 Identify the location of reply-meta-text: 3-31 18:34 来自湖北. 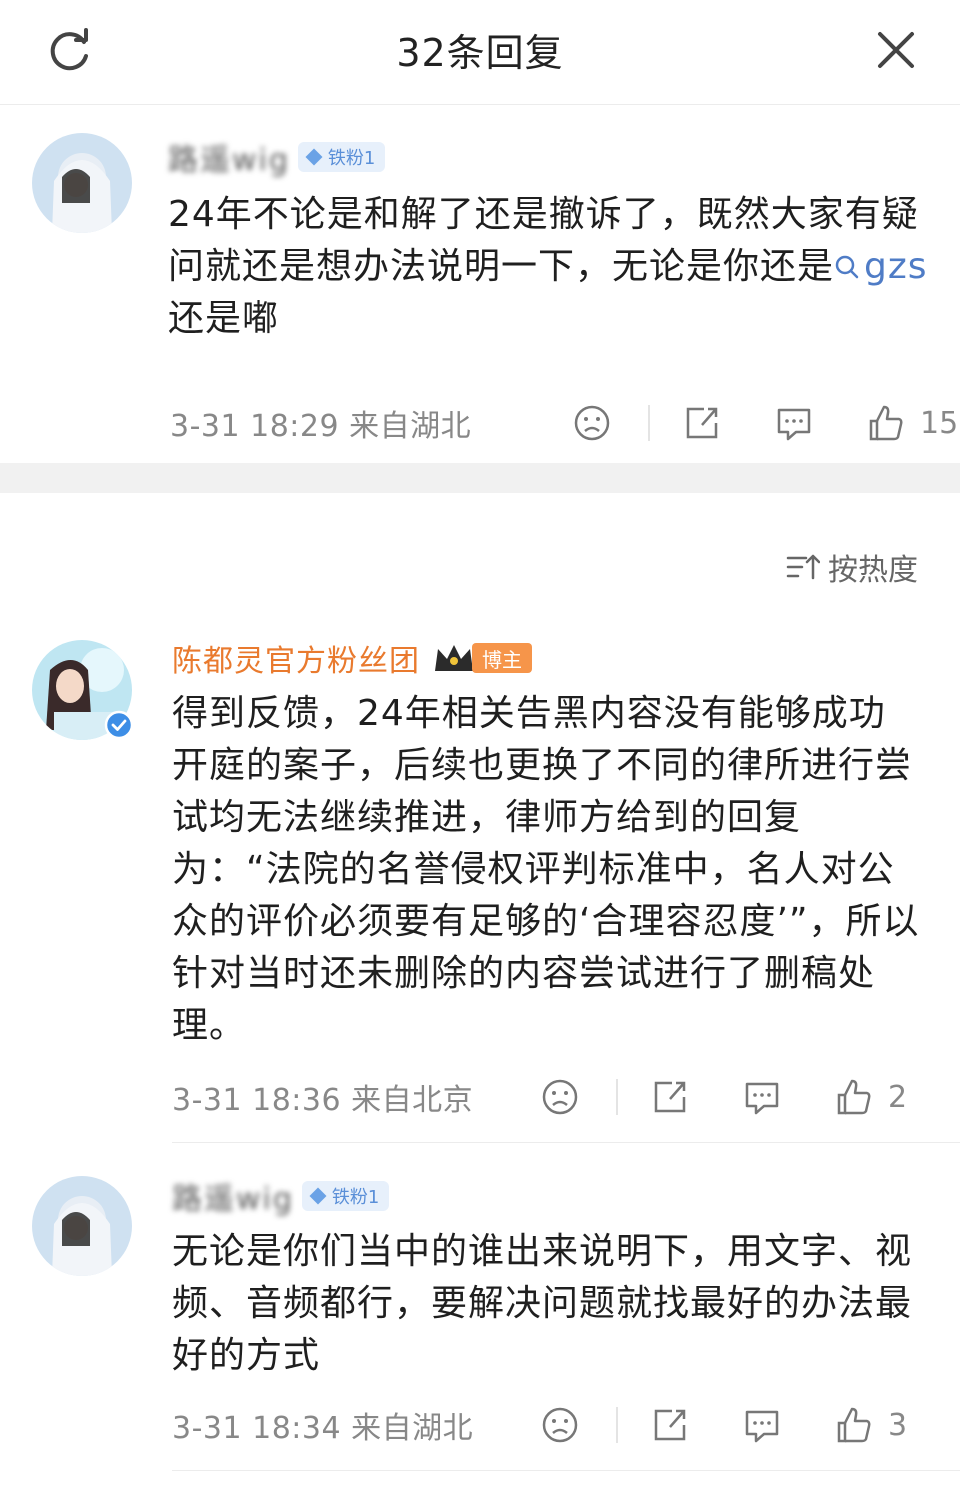
(352, 1425).